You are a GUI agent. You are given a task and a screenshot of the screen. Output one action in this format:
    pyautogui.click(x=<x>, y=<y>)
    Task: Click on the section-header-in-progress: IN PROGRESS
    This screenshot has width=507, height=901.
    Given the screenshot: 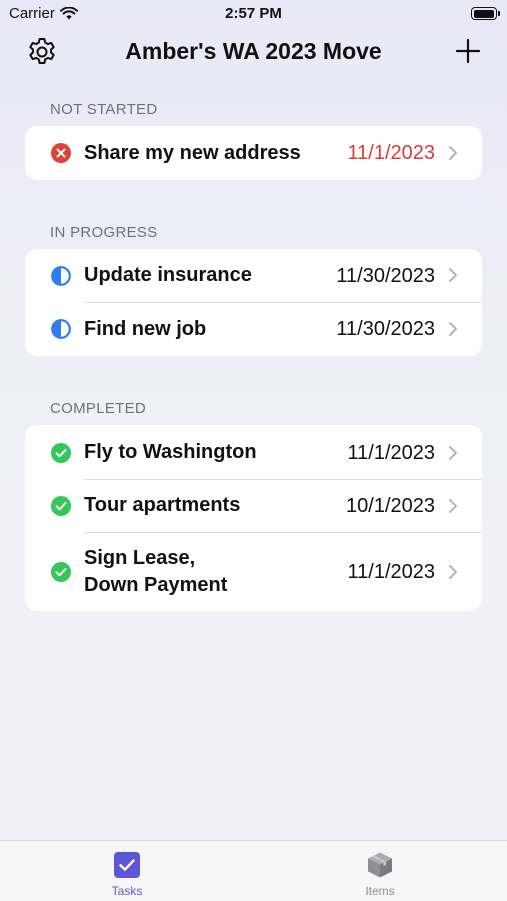 What is the action you would take?
    pyautogui.click(x=104, y=232)
    